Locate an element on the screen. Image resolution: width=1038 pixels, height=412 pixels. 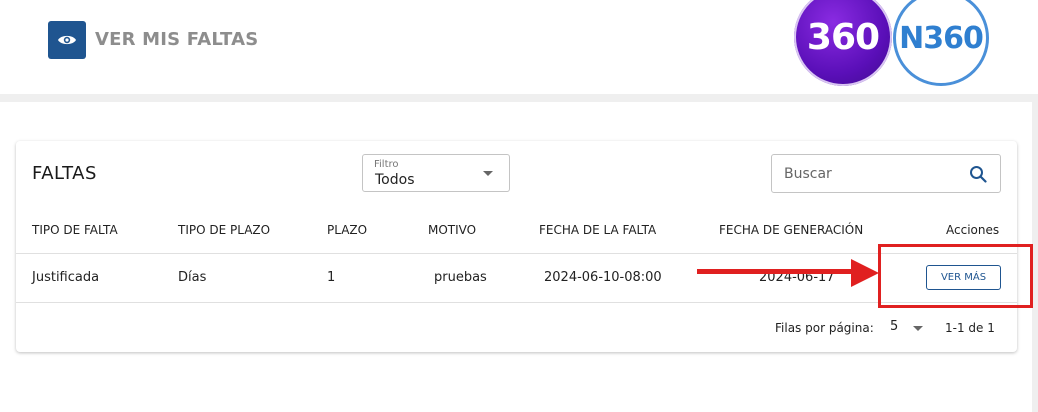
dropdown-caret-icon is located at coordinates (488, 173).